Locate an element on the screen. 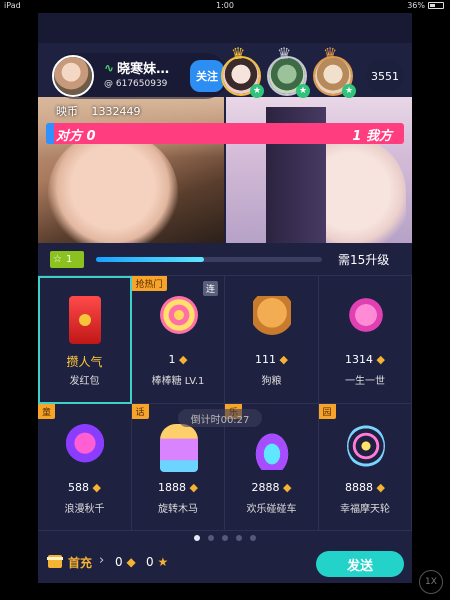 The width and height of the screenshot is (450, 600). top-viewer-3: ♛ ★ is located at coordinates (334, 72).